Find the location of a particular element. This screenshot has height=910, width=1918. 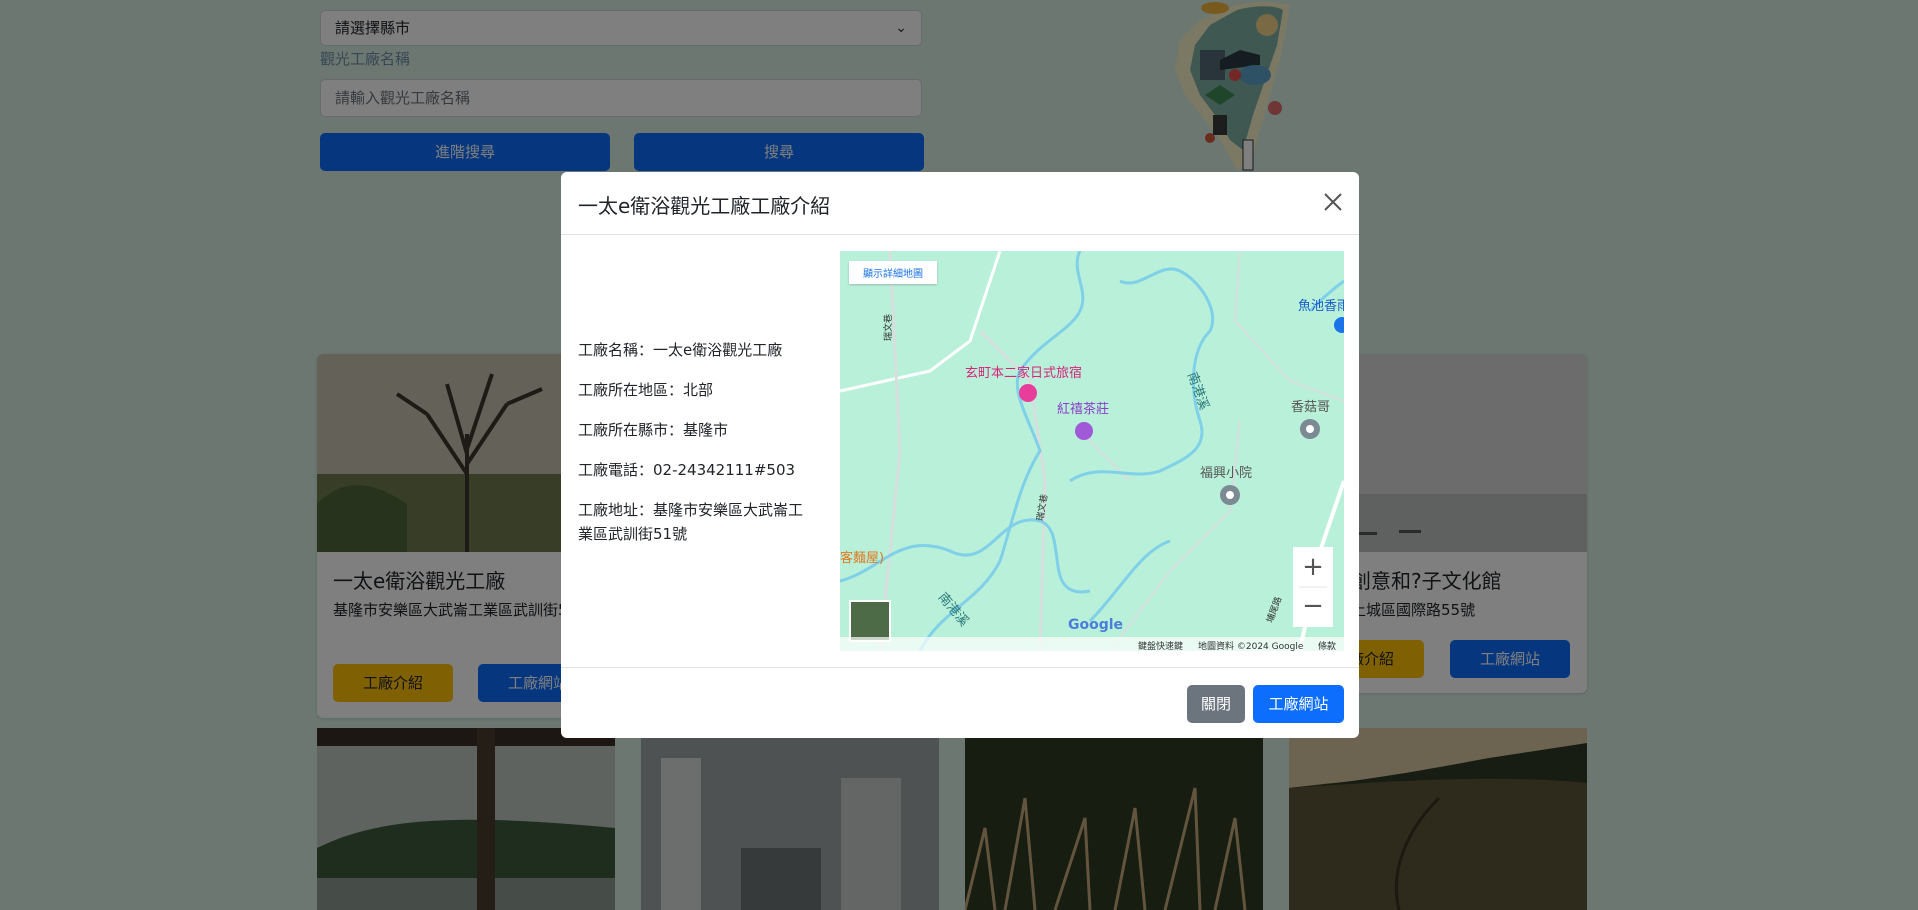

map-canvas is located at coordinates (1092, 451).